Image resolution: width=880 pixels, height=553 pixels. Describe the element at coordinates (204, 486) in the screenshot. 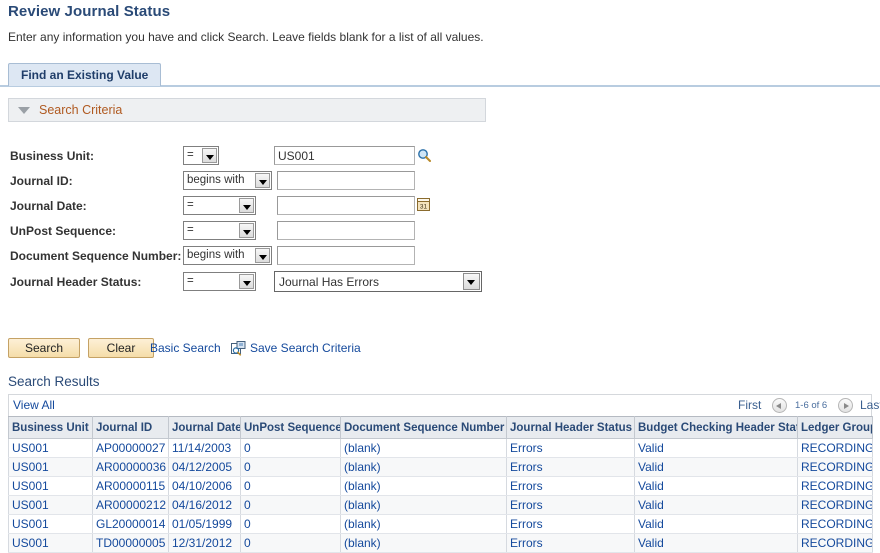

I see `cell-journal-date: 04/10/2006` at that location.